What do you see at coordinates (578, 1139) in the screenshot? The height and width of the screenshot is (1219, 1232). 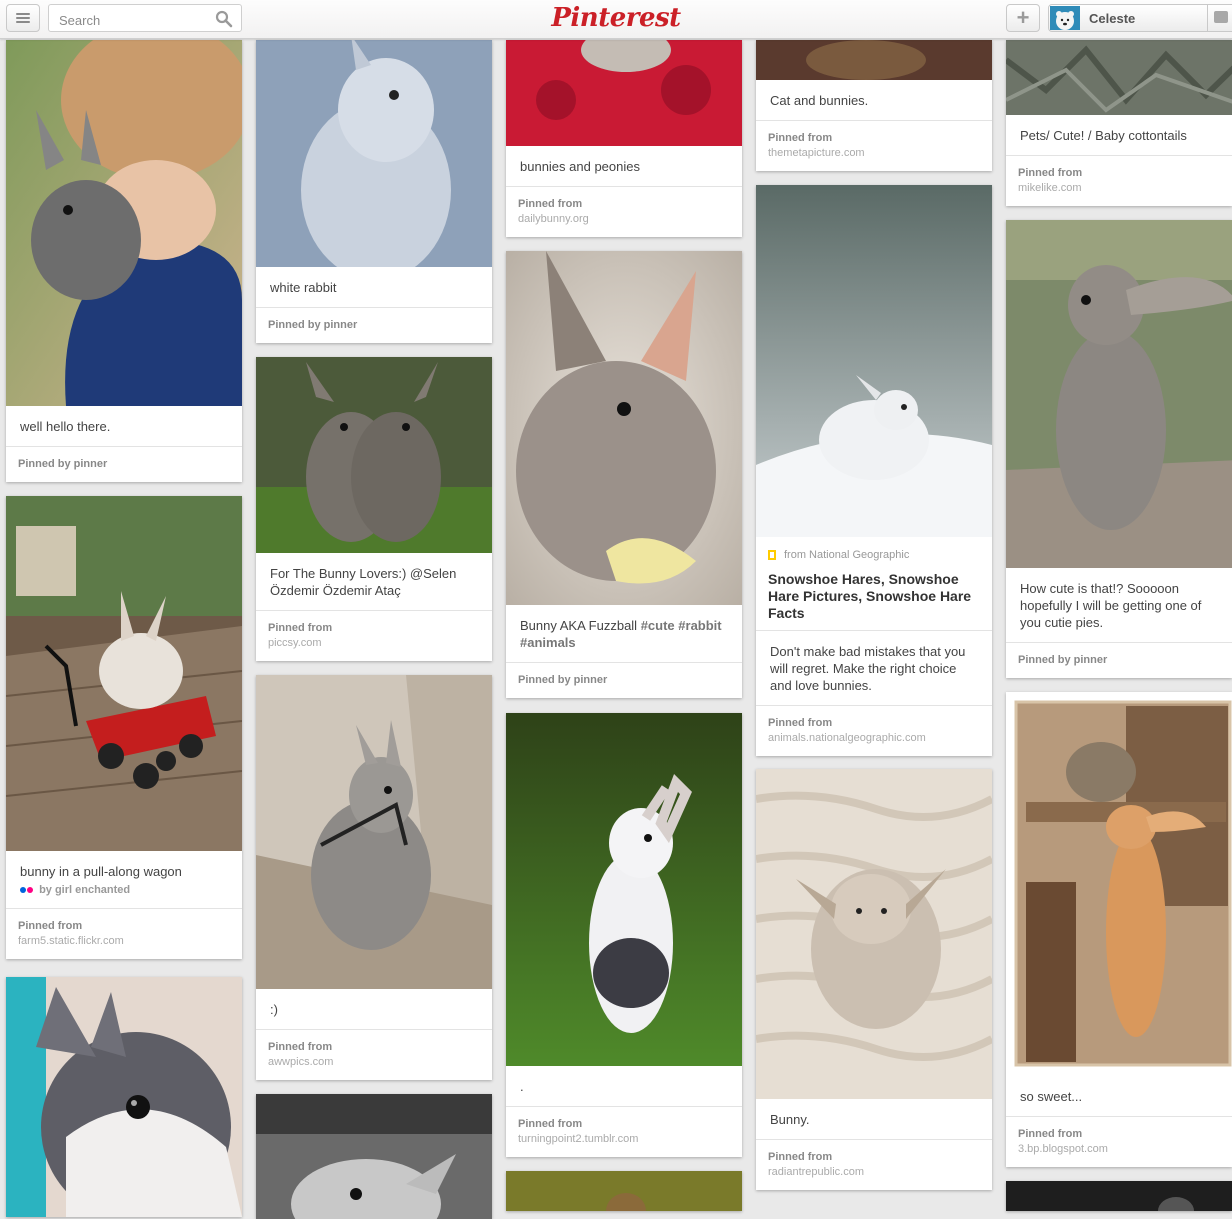 I see `pinned-from-source: turningpoint2.tumblr.com` at bounding box center [578, 1139].